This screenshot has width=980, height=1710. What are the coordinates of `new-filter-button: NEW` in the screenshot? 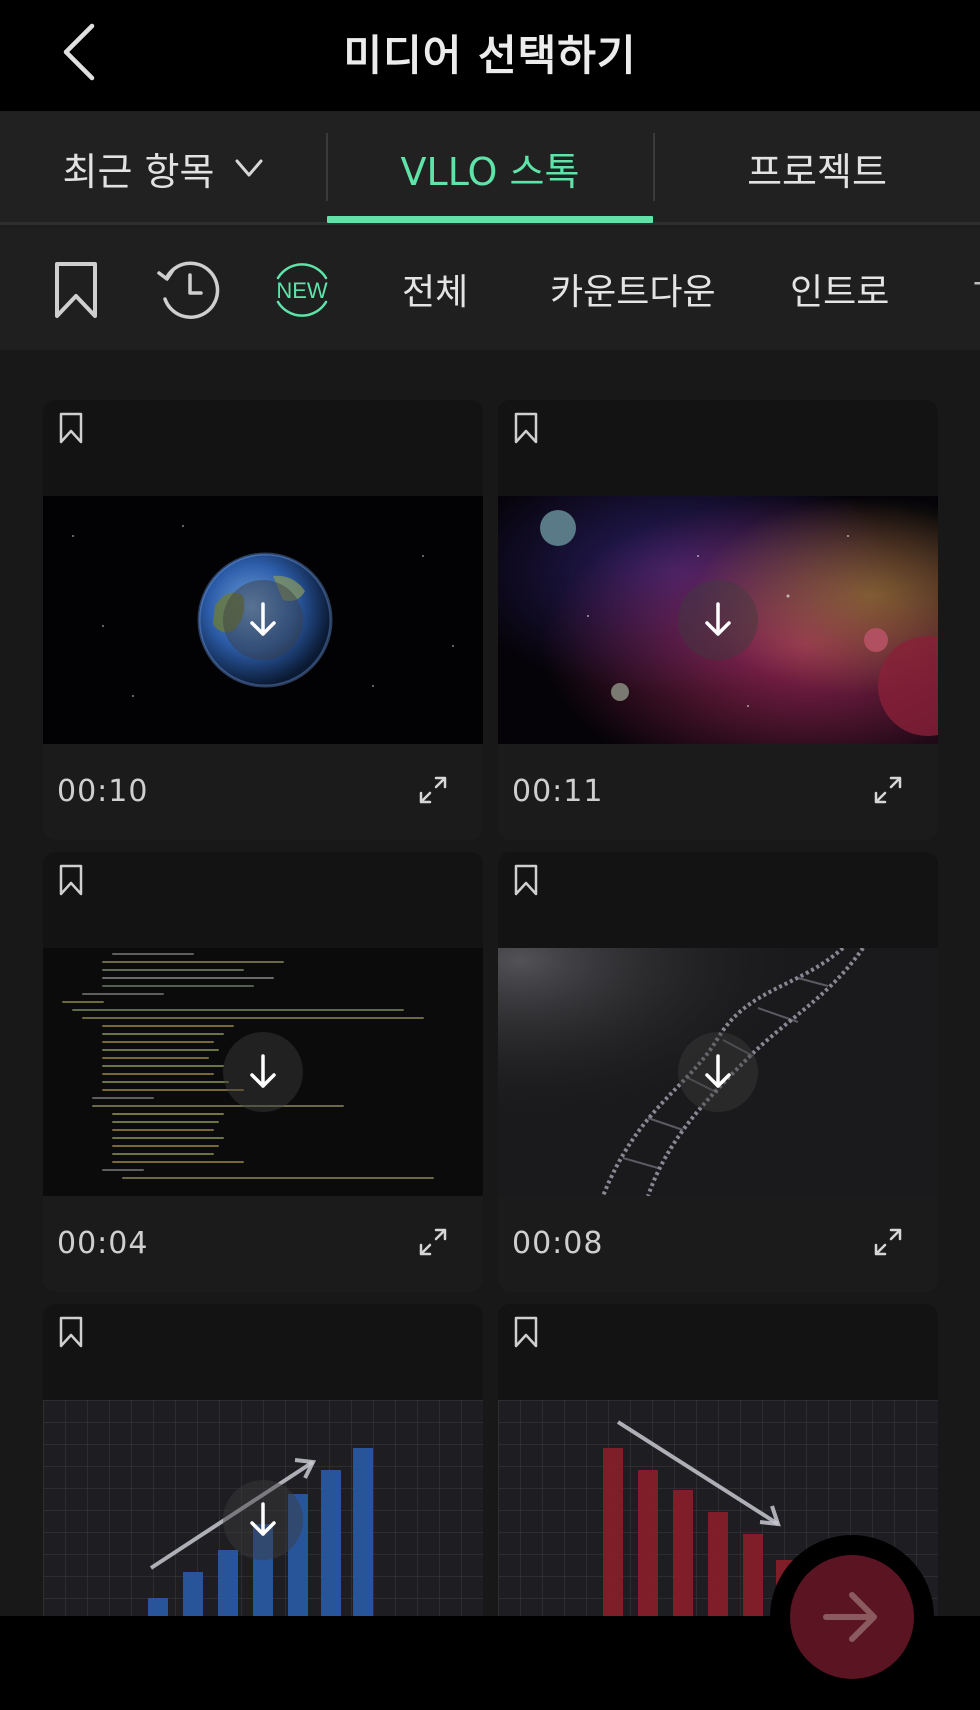 It's located at (302, 290).